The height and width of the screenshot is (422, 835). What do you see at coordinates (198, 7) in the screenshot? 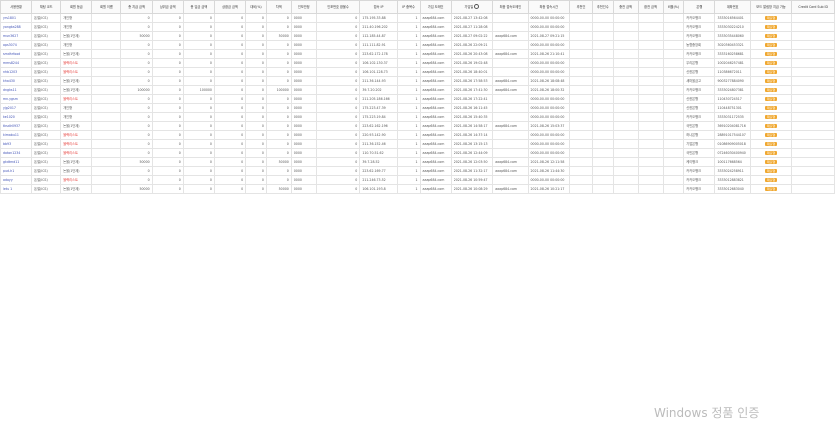
I see `column-header: 총 입금 금액` at bounding box center [198, 7].